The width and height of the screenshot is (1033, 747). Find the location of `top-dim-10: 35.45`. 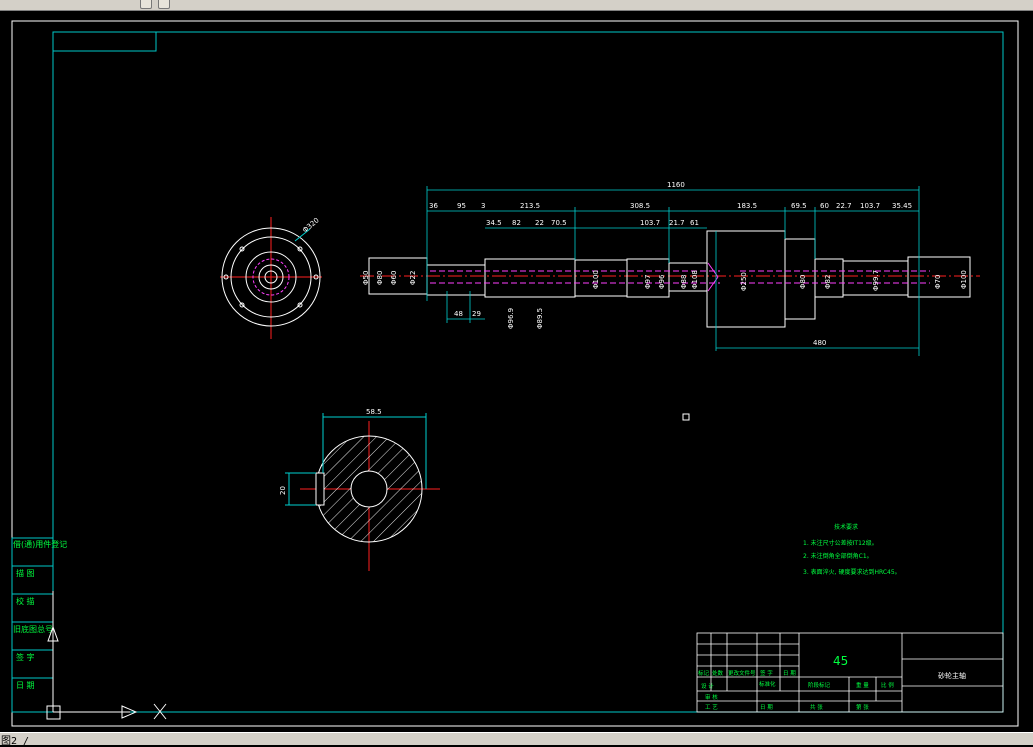

top-dim-10: 35.45 is located at coordinates (902, 206).